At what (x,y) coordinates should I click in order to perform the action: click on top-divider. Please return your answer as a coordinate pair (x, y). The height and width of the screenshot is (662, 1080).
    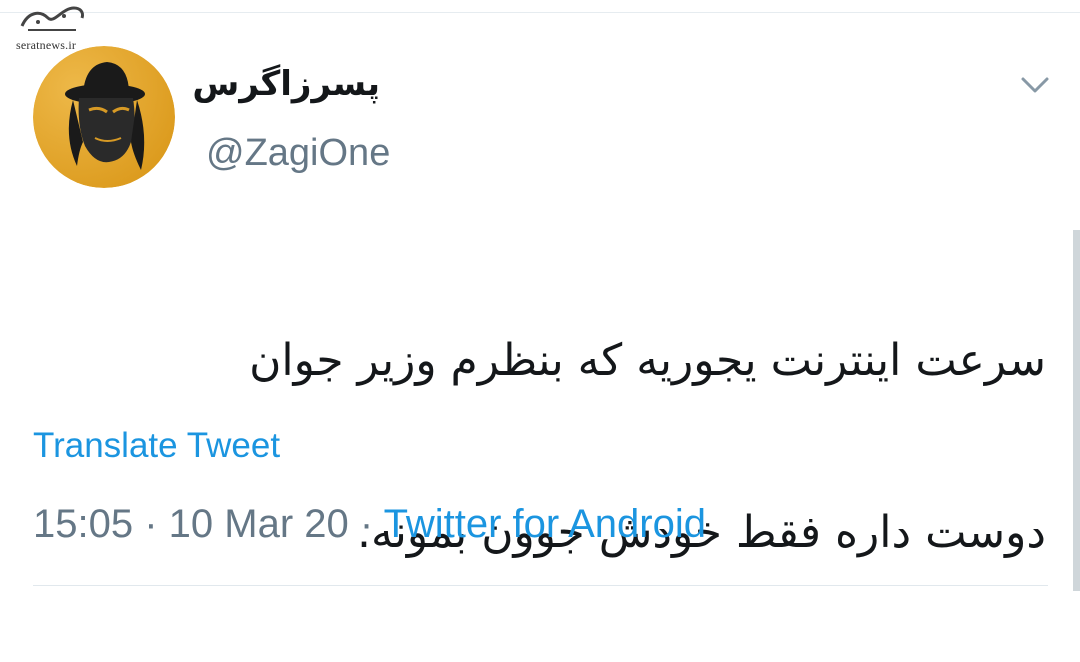
    Looking at the image, I should click on (540, 12).